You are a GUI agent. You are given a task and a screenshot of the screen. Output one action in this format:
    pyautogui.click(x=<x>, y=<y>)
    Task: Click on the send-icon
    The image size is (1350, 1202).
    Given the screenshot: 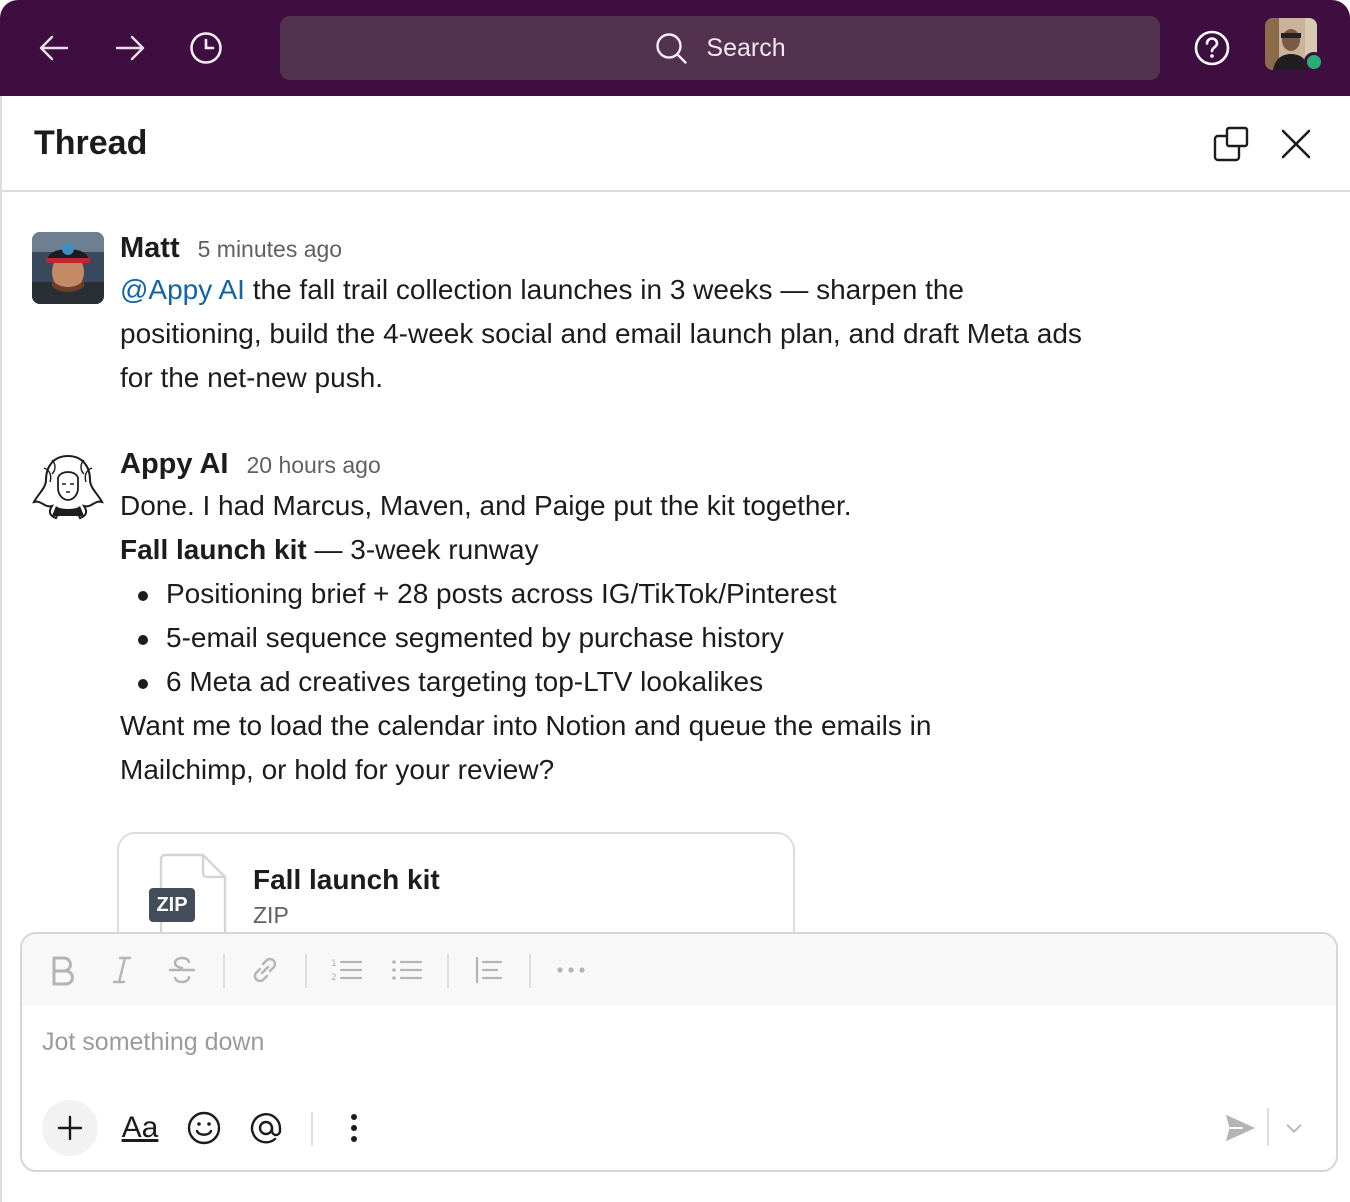 What is the action you would take?
    pyautogui.click(x=1240, y=1128)
    